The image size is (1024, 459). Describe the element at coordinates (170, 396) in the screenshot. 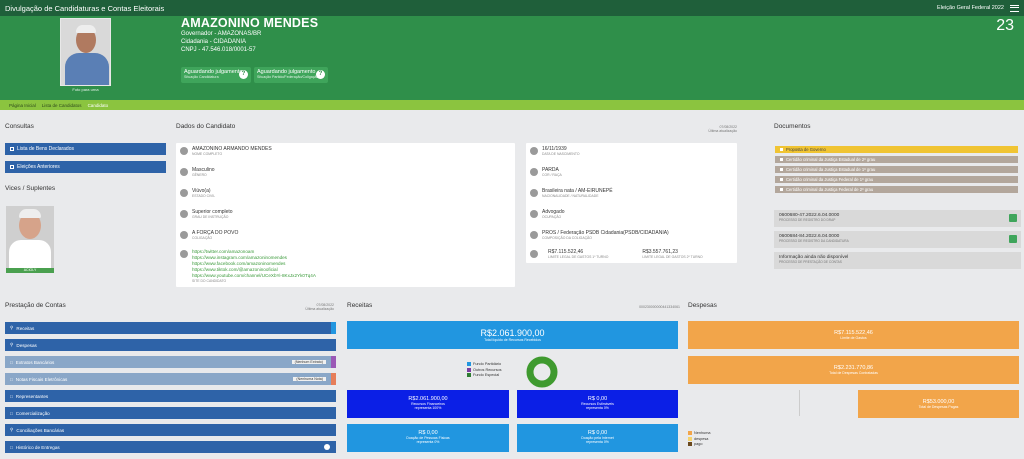

I see `representantes-button: □ Representantes` at that location.